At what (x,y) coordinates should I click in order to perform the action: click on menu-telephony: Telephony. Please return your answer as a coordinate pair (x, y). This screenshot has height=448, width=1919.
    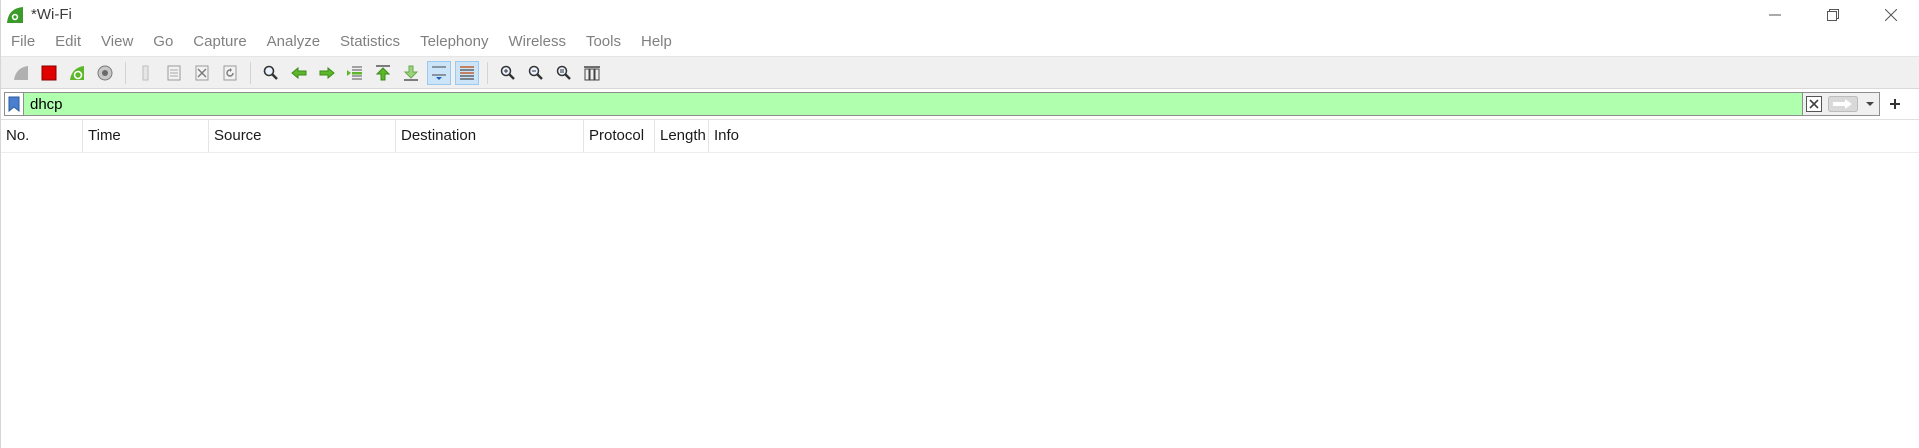
    Looking at the image, I should click on (454, 42).